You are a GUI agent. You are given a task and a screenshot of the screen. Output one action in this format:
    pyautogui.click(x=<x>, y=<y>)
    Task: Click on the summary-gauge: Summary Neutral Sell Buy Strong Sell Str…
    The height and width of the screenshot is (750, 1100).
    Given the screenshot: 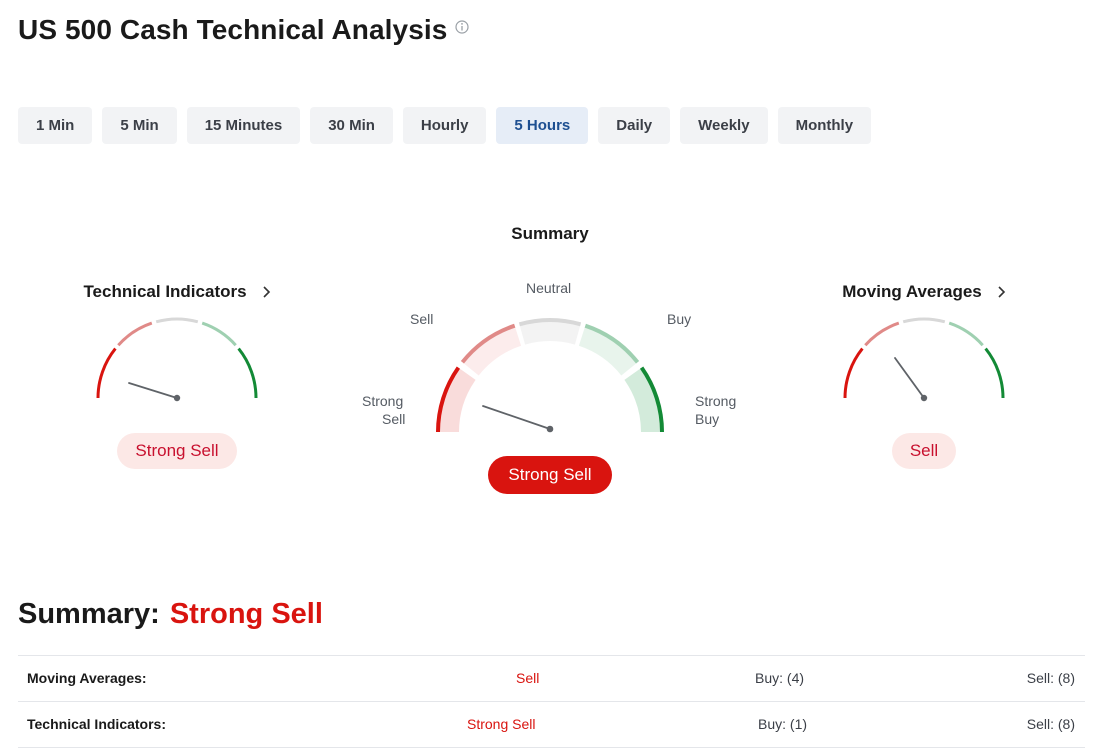 What is the action you would take?
    pyautogui.click(x=550, y=364)
    